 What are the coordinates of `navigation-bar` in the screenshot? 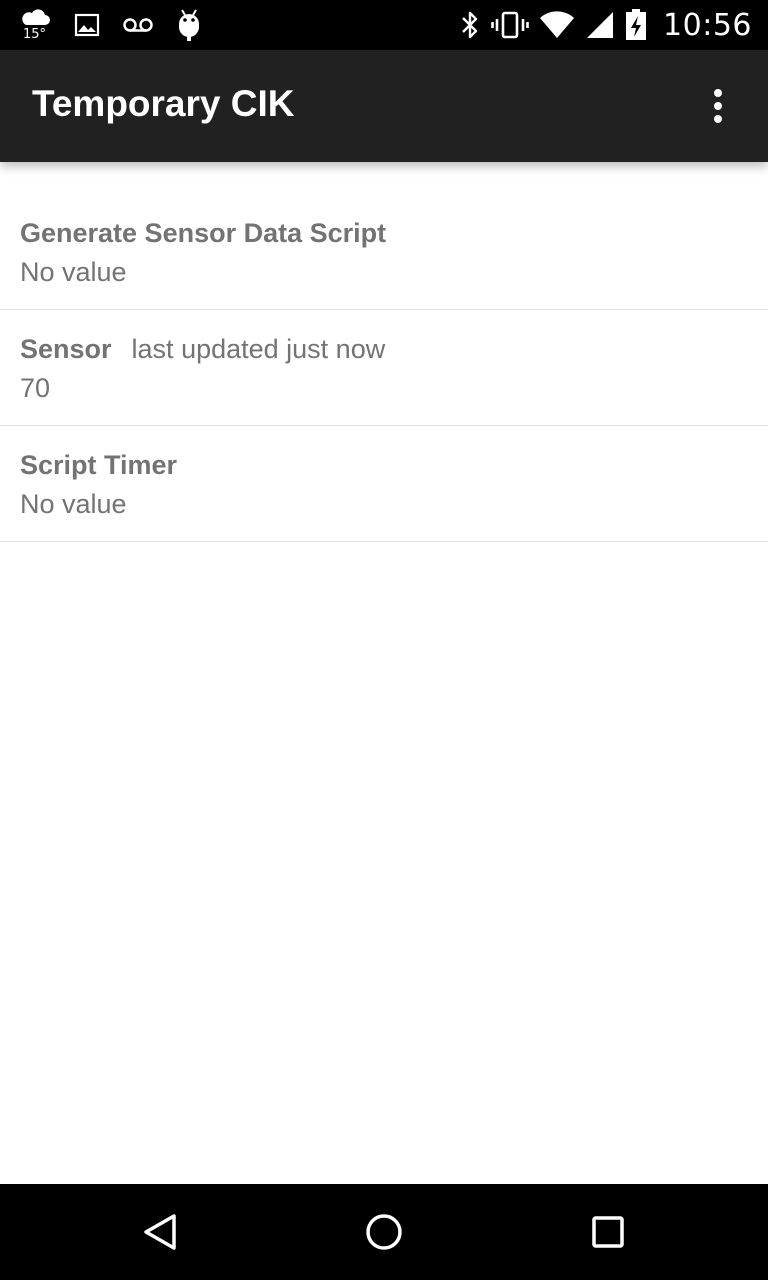 It's located at (384, 1232).